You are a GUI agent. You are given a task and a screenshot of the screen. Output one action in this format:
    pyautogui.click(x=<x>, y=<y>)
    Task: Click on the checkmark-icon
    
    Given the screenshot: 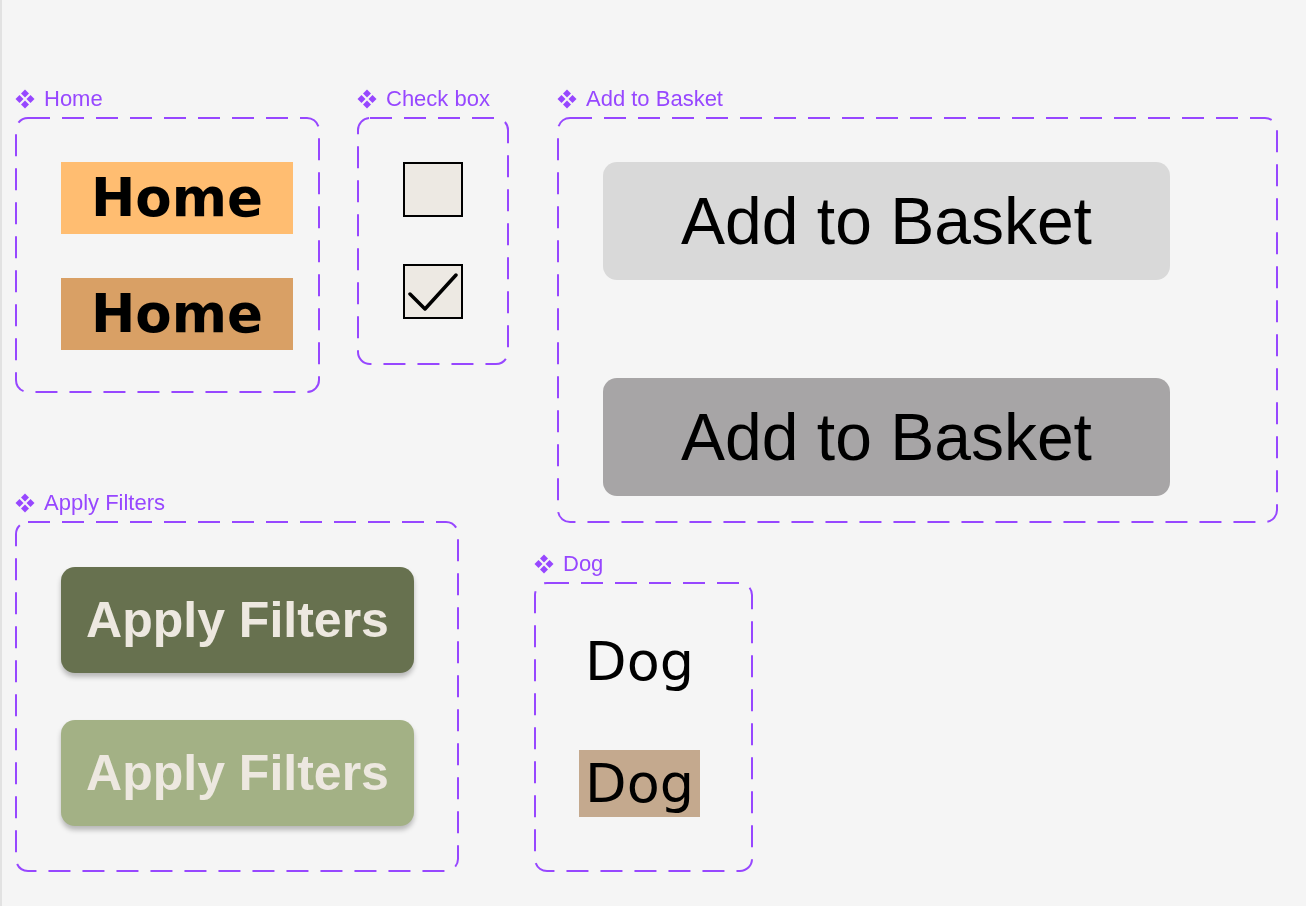 What is the action you would take?
    pyautogui.click(x=433, y=291)
    